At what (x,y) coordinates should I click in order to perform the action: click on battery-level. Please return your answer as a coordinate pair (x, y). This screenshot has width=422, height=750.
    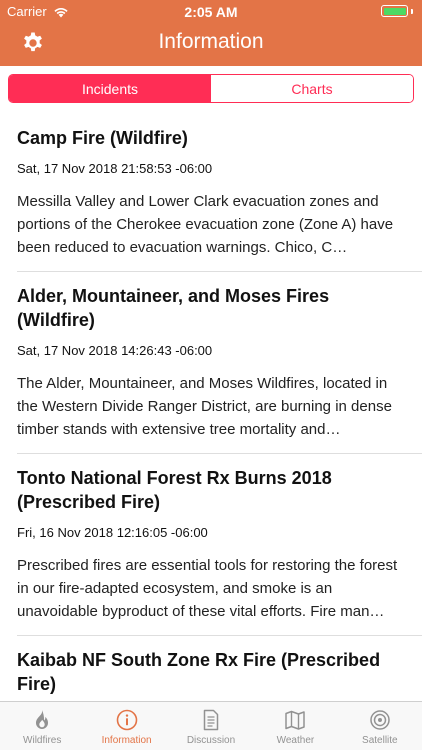
    Looking at the image, I should click on (394, 11).